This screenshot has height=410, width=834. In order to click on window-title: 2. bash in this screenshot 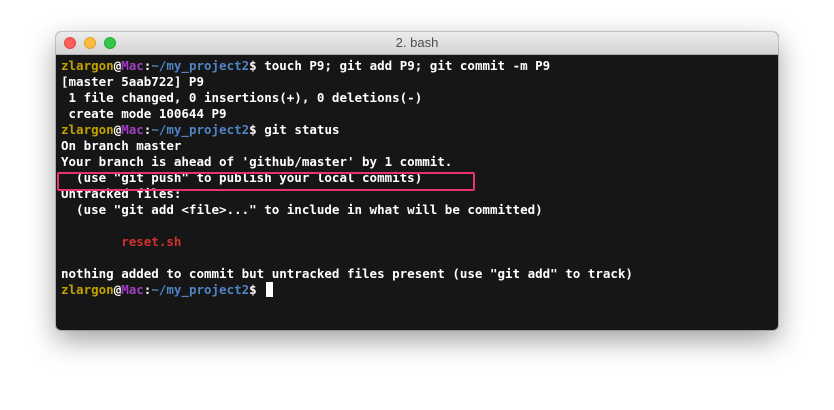, I will do `click(417, 42)`.